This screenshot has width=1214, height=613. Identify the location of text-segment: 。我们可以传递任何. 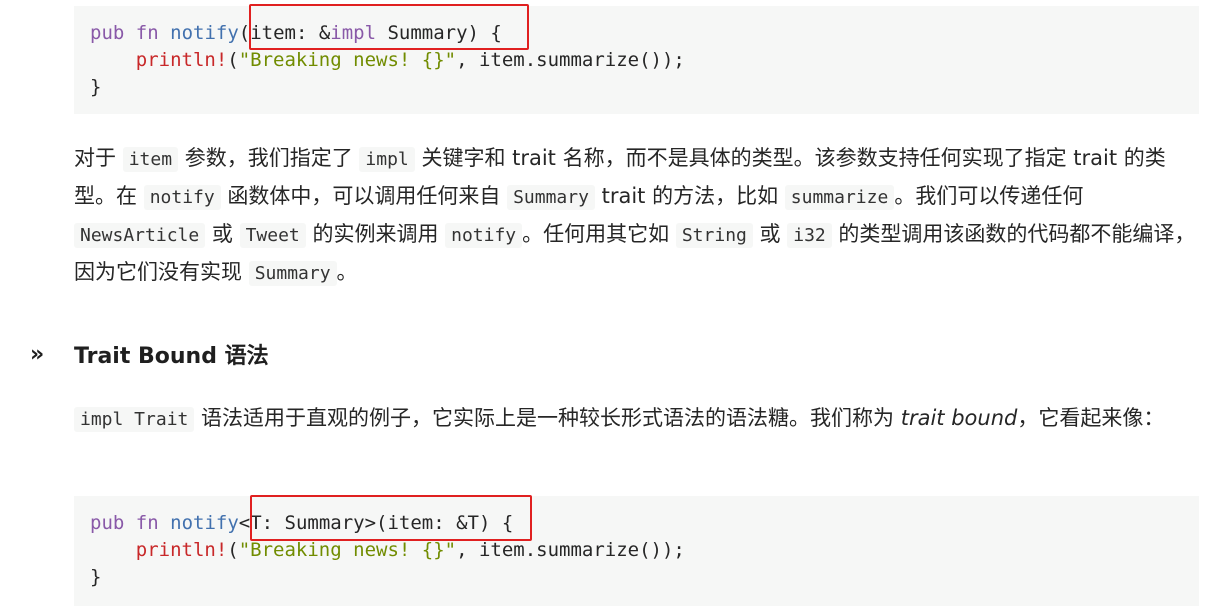
(989, 196).